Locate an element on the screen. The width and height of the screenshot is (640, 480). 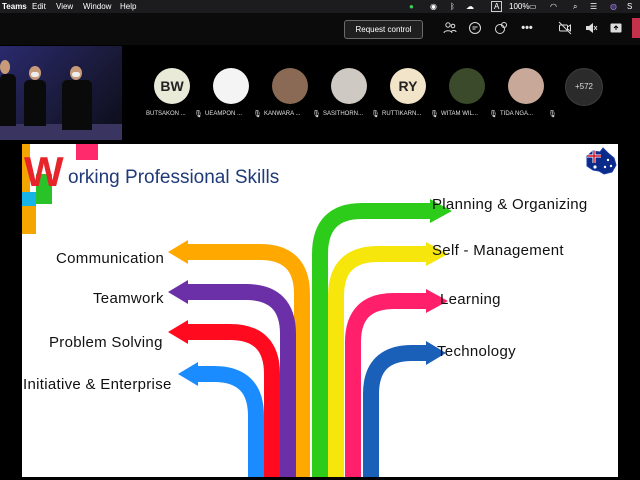
spotlight-icon: ⌕ is located at coordinates (575, 6).